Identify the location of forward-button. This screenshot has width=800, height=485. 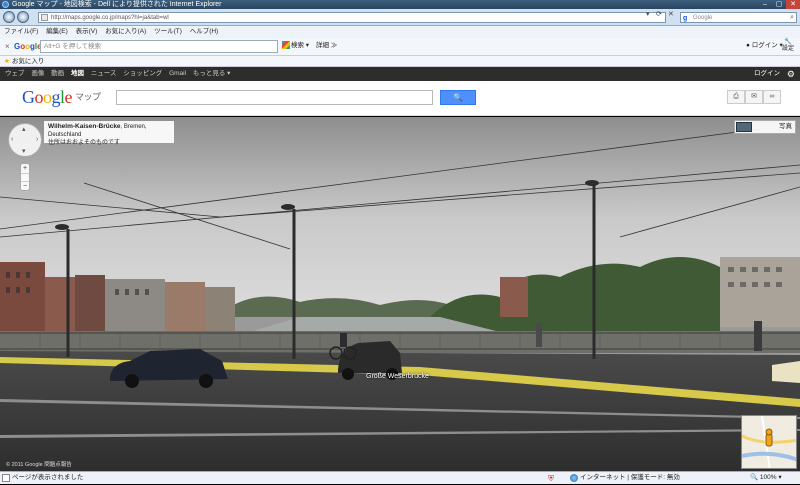
(23, 17).